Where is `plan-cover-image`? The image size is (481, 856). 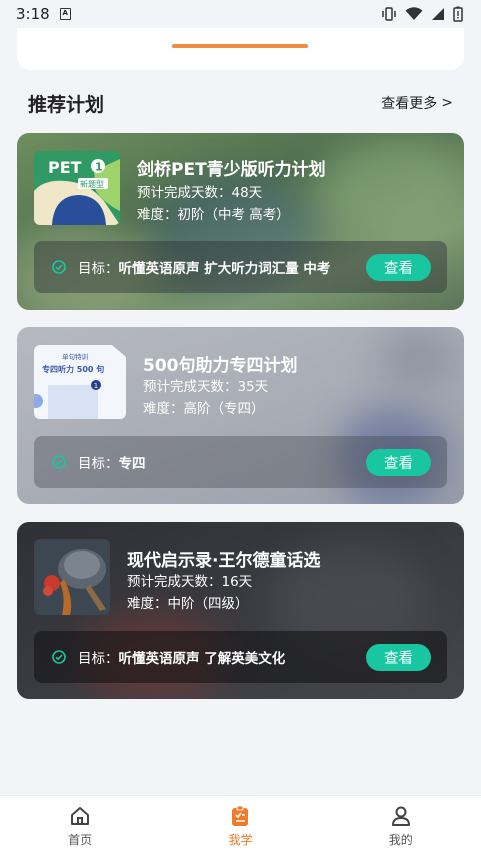
plan-cover-image is located at coordinates (72, 577).